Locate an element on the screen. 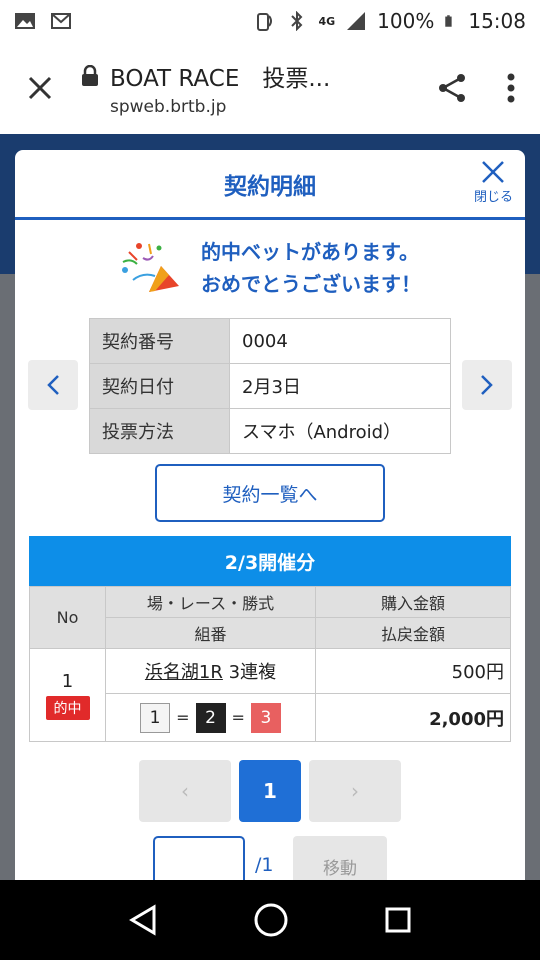  browser-toolbar: BOAT RACE 投票... spweb.brtb.jp is located at coordinates (270, 88).